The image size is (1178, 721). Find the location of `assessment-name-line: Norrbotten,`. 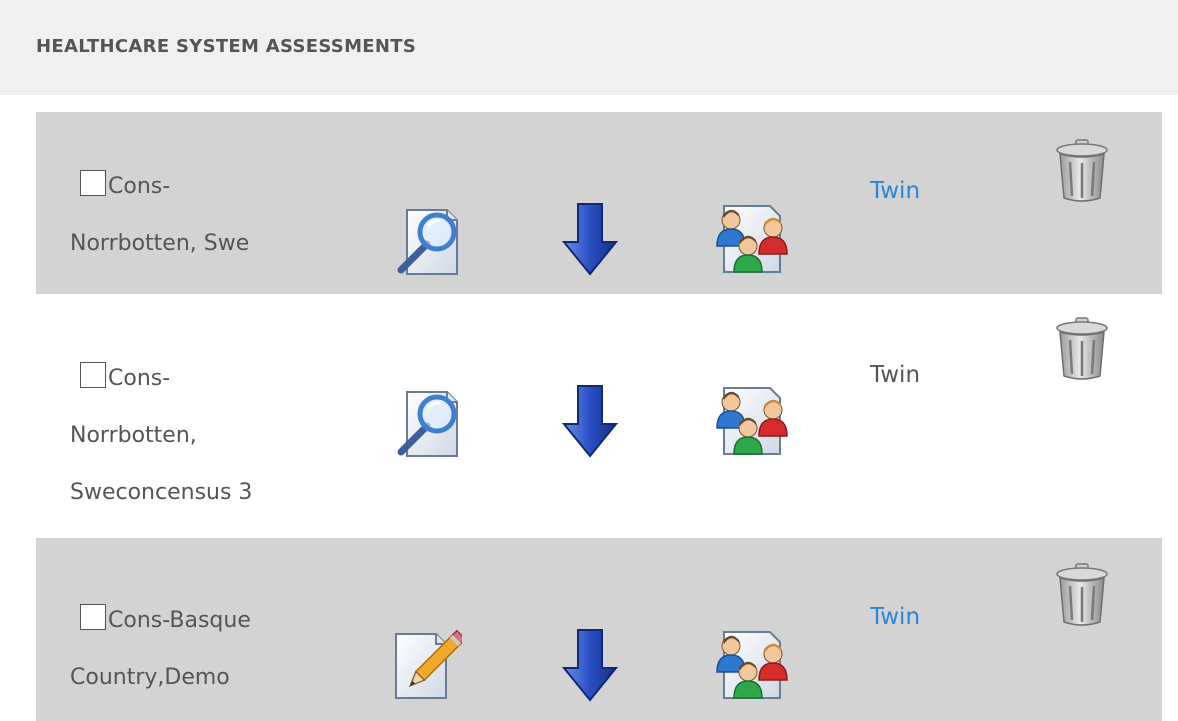

assessment-name-line: Norrbotten, is located at coordinates (133, 435).